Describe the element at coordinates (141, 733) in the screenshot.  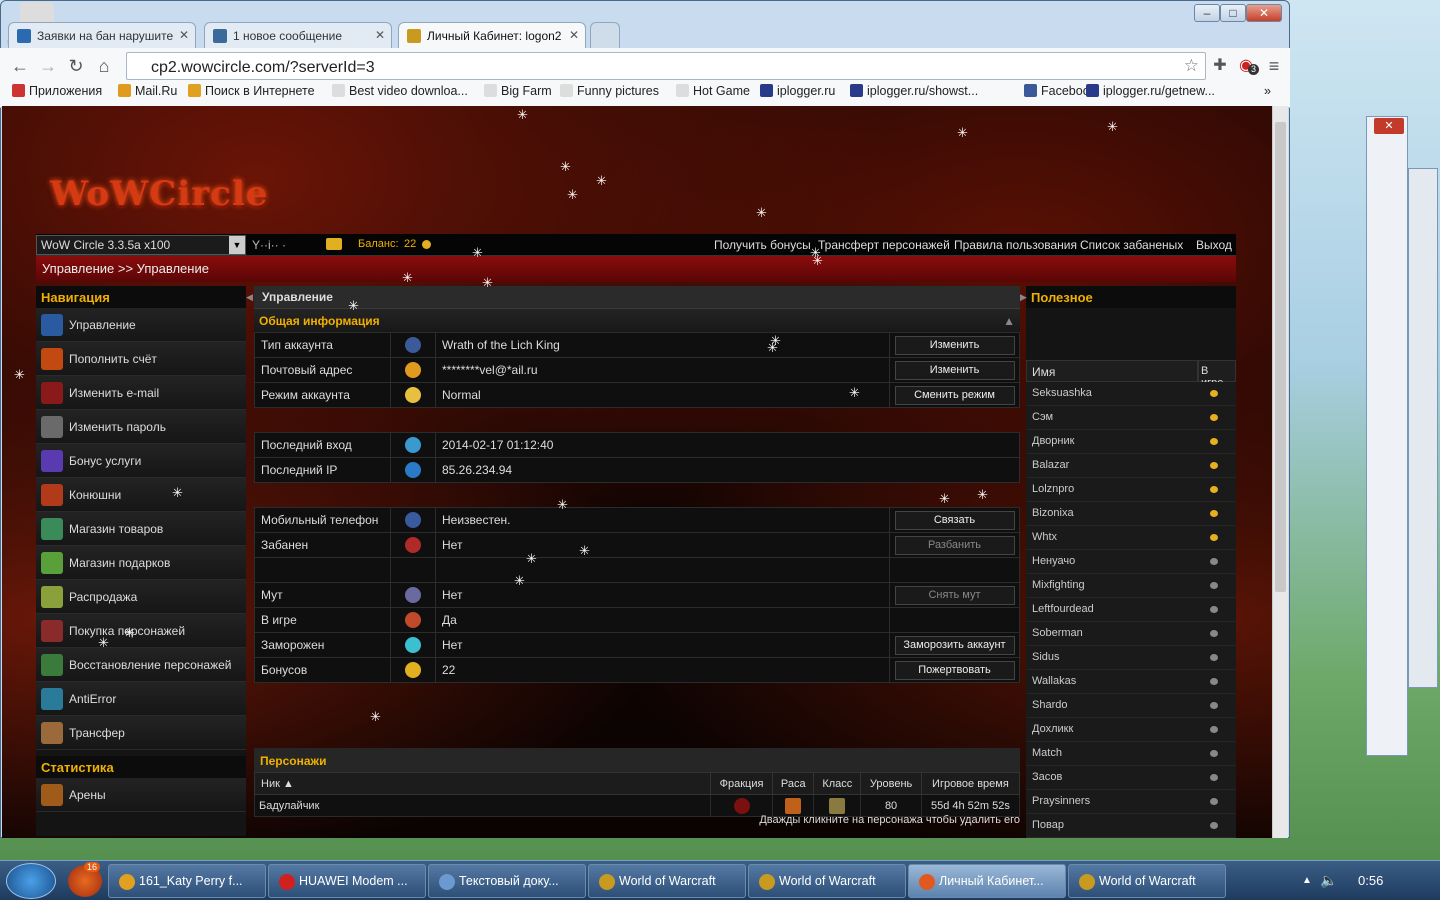
I see `nav-item: Трансфер` at that location.